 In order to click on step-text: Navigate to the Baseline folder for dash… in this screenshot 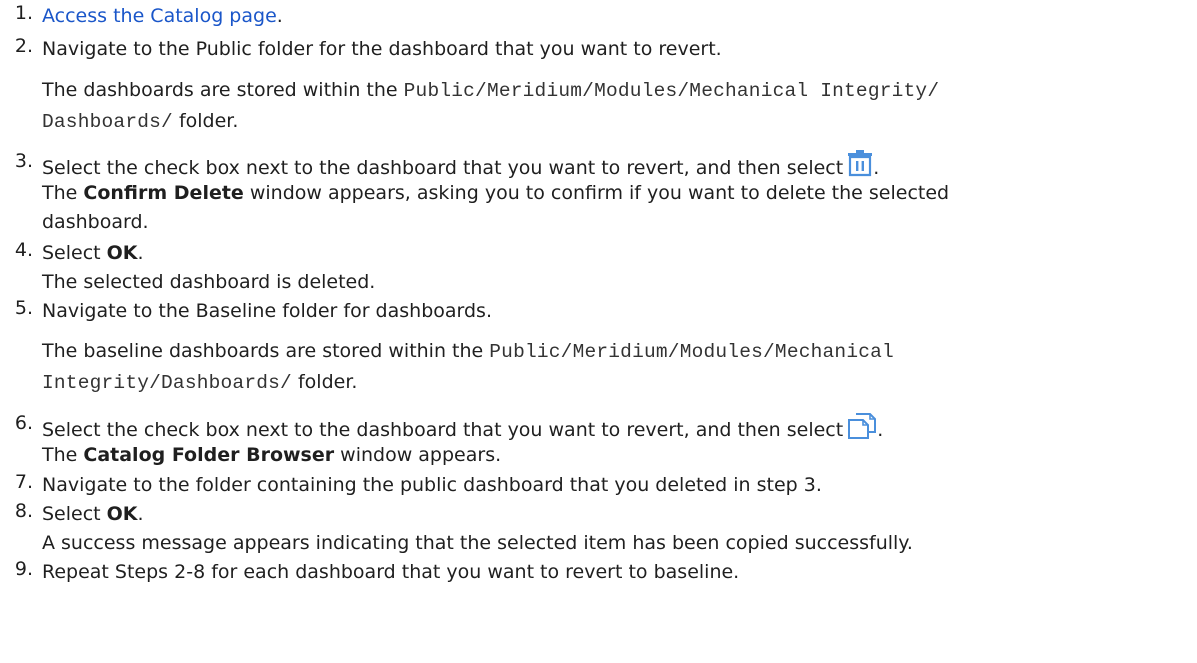, I will do `click(267, 311)`.